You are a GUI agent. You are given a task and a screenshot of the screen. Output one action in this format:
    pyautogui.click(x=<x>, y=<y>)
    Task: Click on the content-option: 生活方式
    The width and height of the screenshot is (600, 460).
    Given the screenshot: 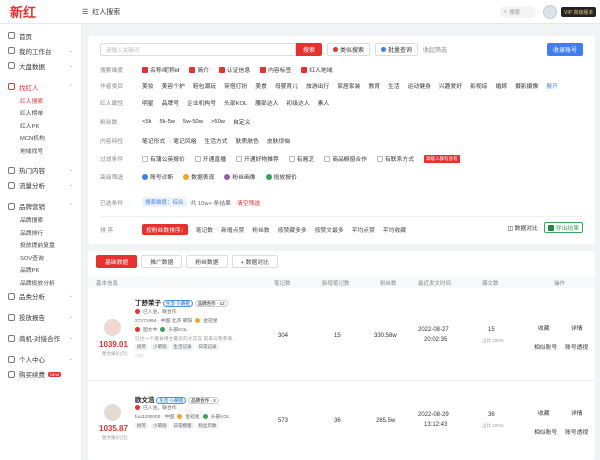 What is the action you would take?
    pyautogui.click(x=215, y=140)
    